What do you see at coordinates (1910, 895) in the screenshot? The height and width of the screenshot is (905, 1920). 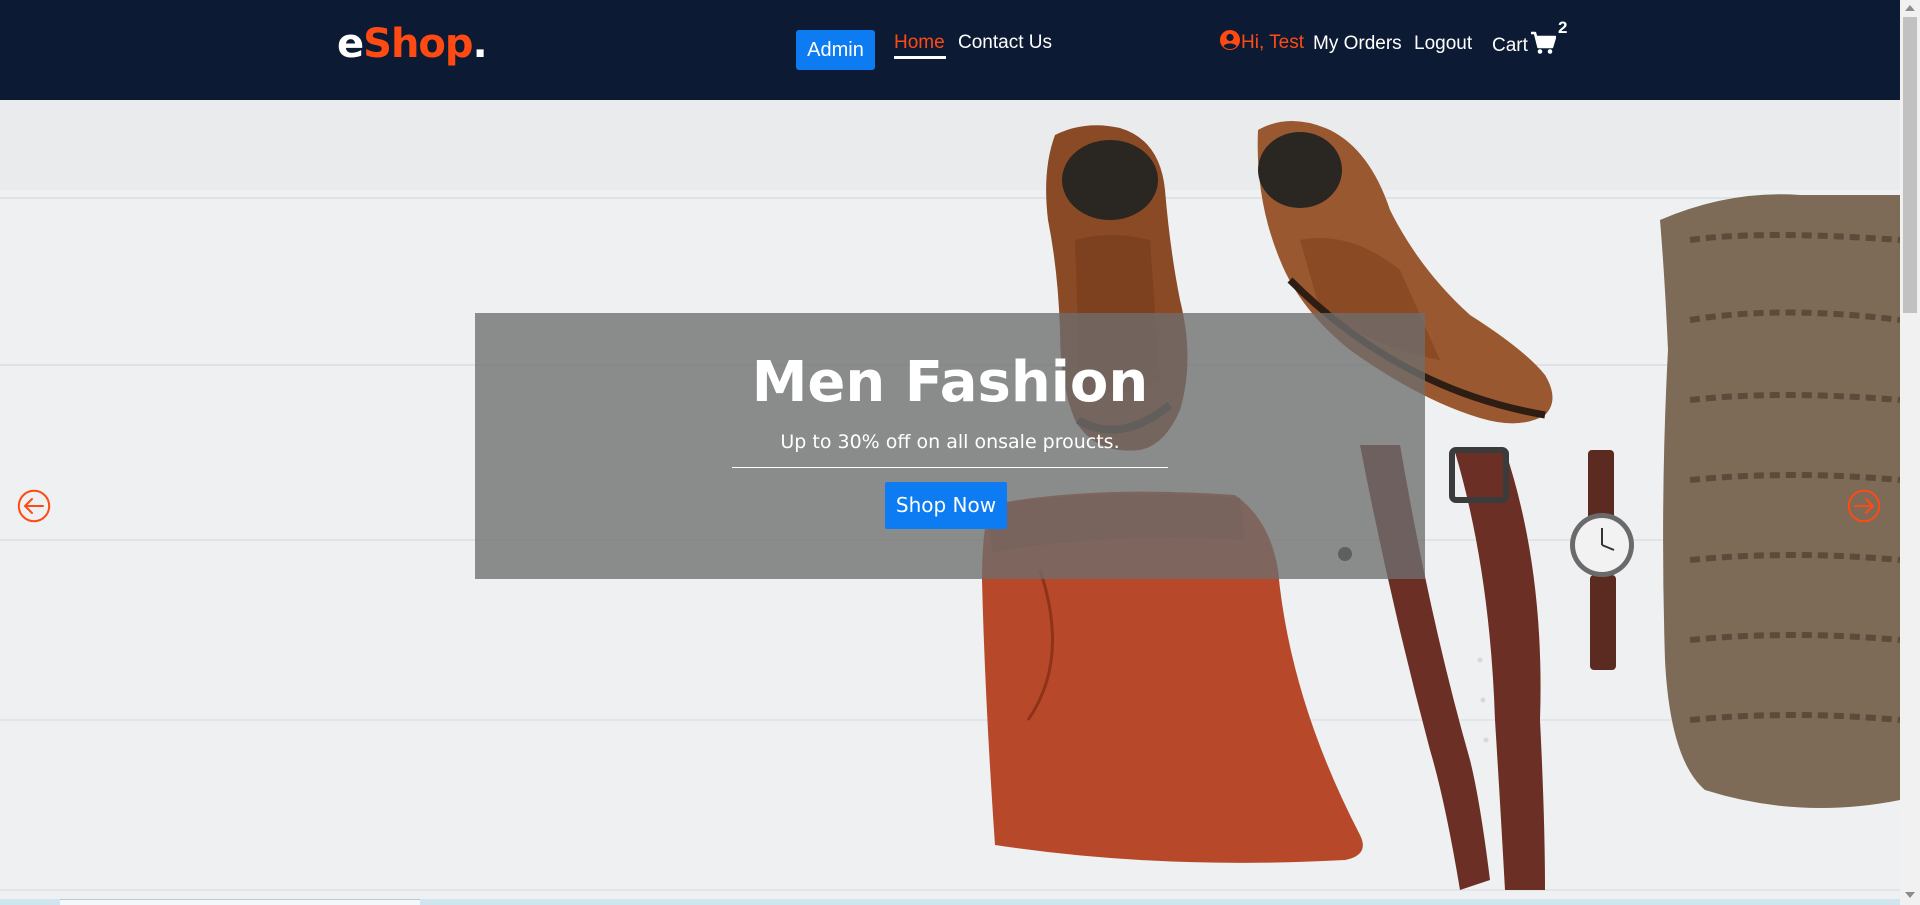 I see `scroll-down-arrow-icon` at bounding box center [1910, 895].